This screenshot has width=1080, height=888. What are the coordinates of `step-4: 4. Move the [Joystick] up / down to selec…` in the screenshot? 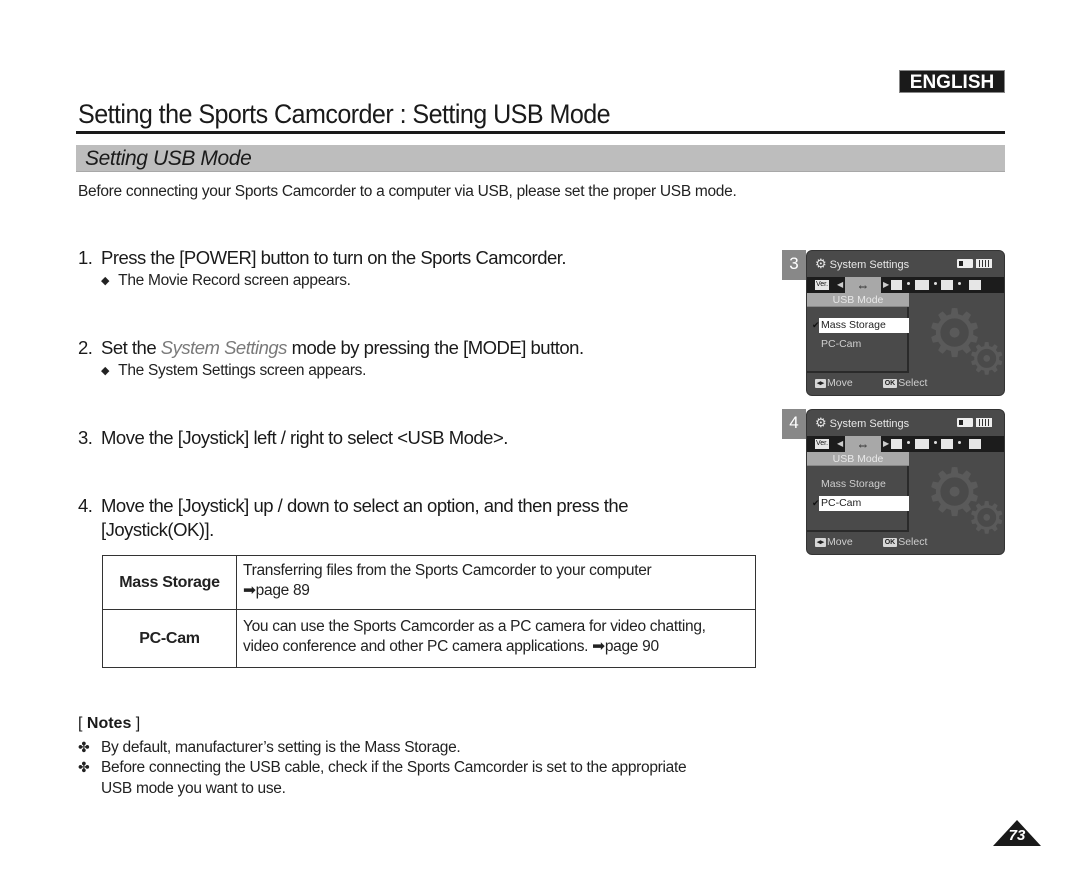 It's located at (418, 518).